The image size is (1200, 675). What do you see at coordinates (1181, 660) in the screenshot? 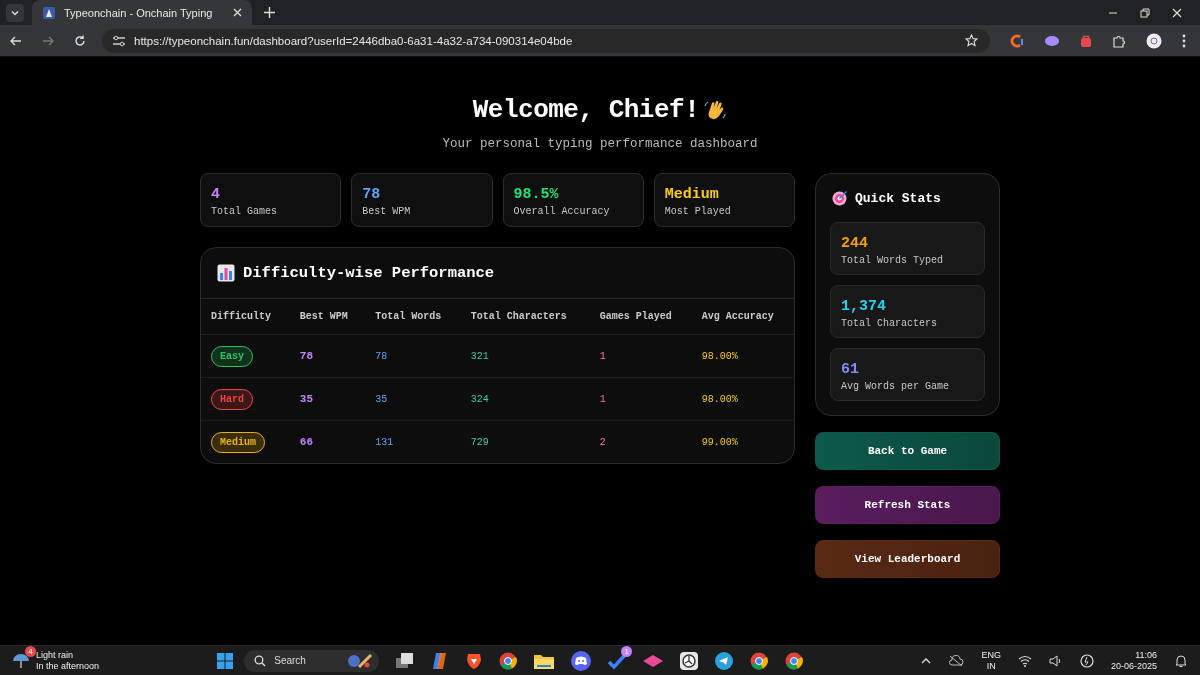
I see `notification-bell-icon` at bounding box center [1181, 660].